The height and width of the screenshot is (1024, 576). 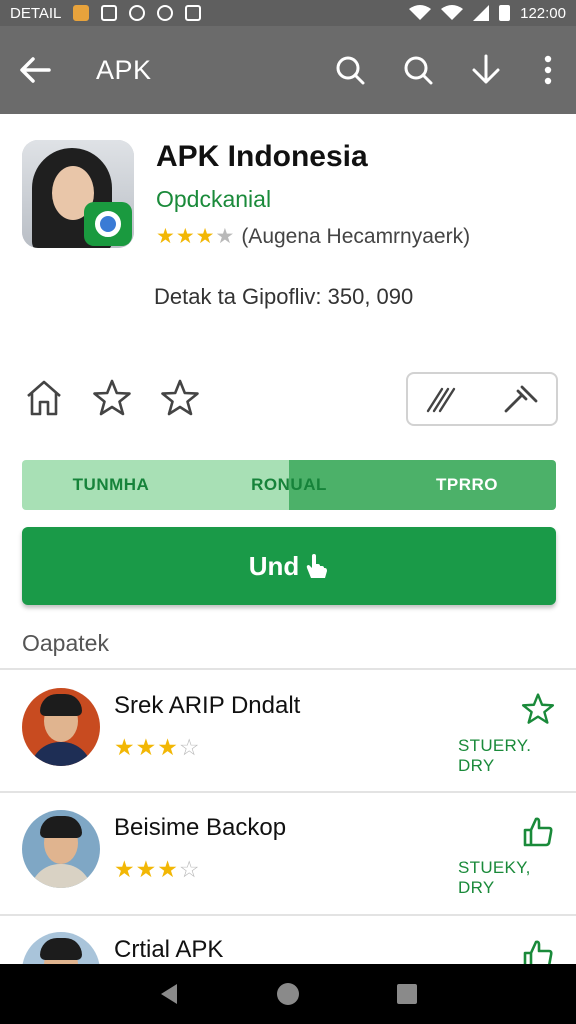 I want to click on edit-icon, so click(x=442, y=399).